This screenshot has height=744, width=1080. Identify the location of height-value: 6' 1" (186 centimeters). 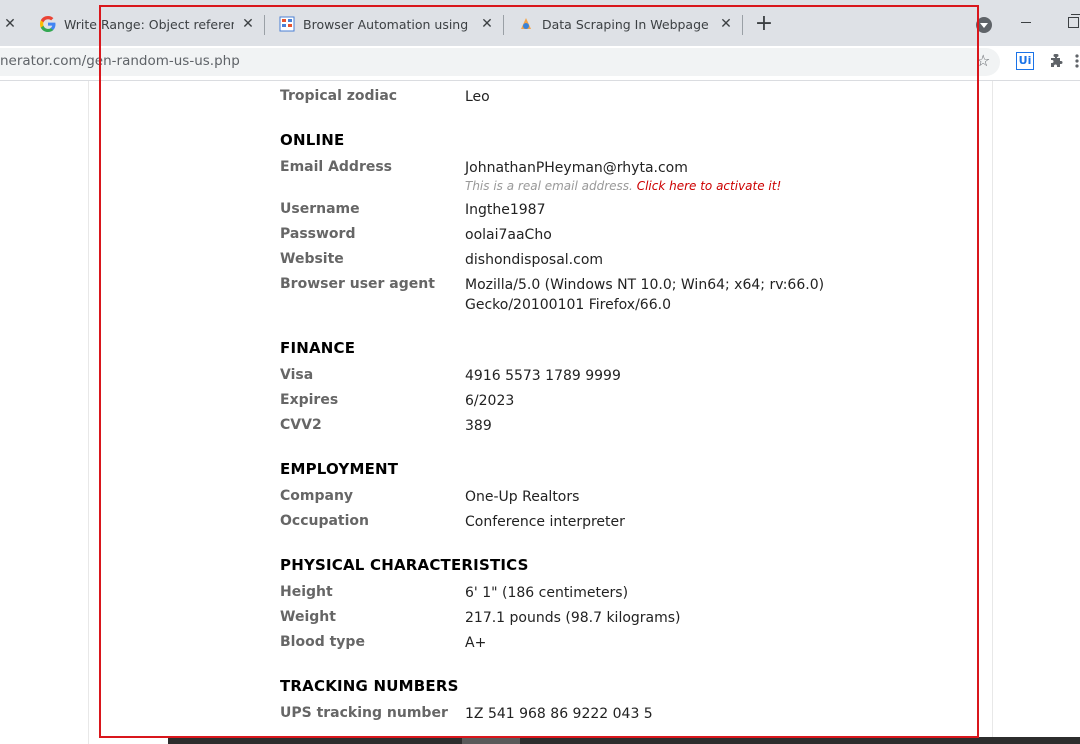
(547, 593).